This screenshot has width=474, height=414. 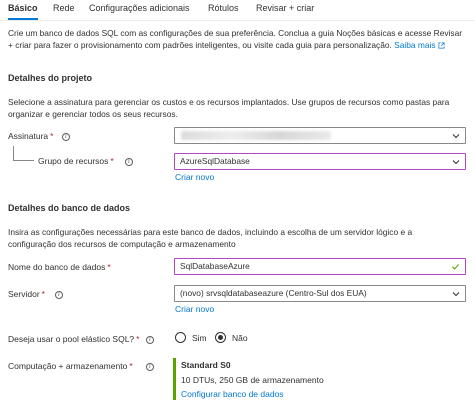 I want to click on database-details-heading: Detalhes do banco de dados, so click(x=69, y=208).